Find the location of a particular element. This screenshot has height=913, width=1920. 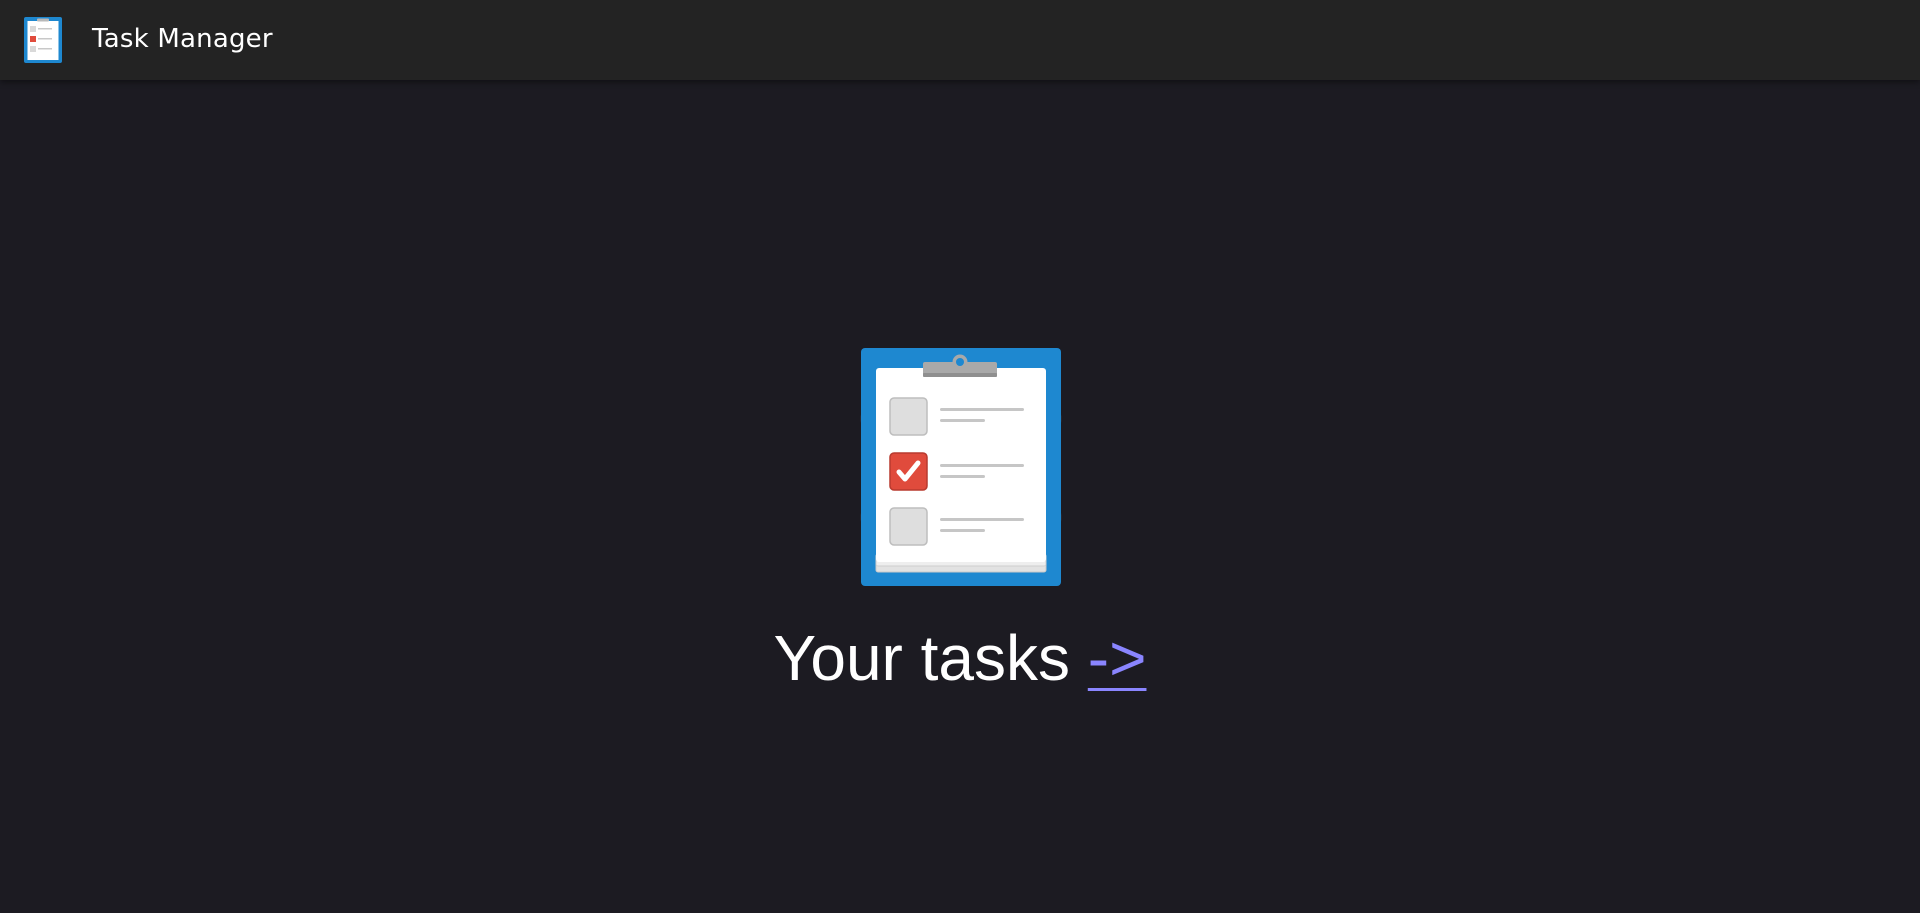

tasks-link: -> is located at coordinates (1117, 658).